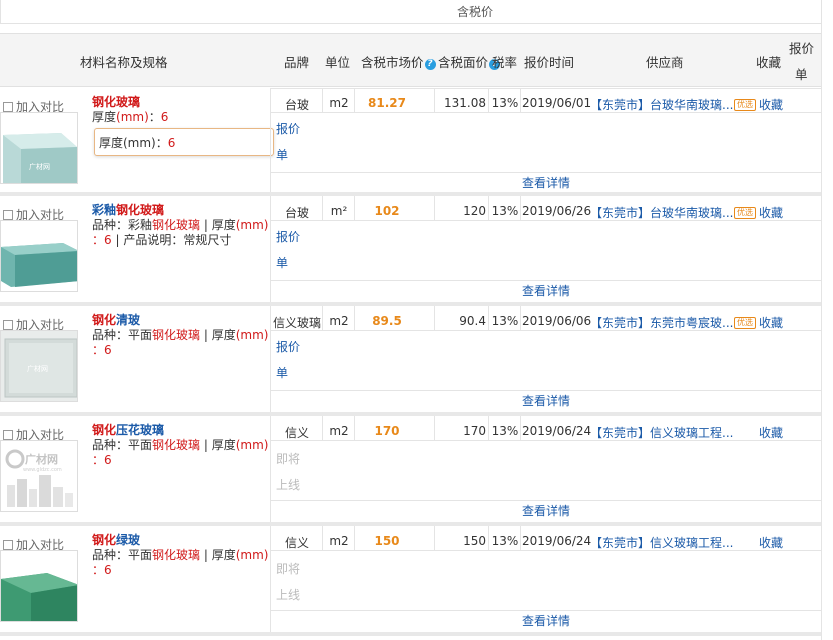 The width and height of the screenshot is (833, 640). What do you see at coordinates (128, 320) in the screenshot?
I see `product-name-part: 清玻` at bounding box center [128, 320].